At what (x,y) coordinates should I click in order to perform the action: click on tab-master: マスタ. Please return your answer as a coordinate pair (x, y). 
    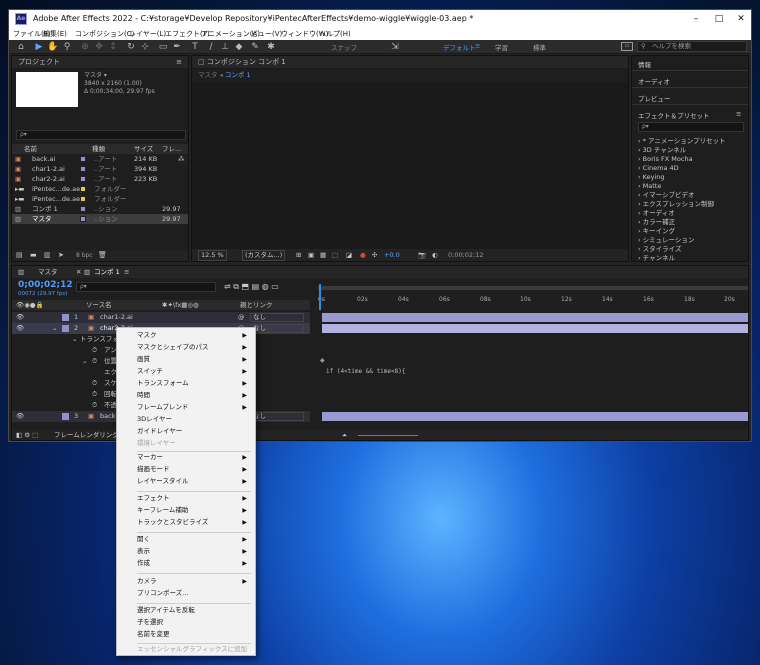
    Looking at the image, I should click on (48, 272).